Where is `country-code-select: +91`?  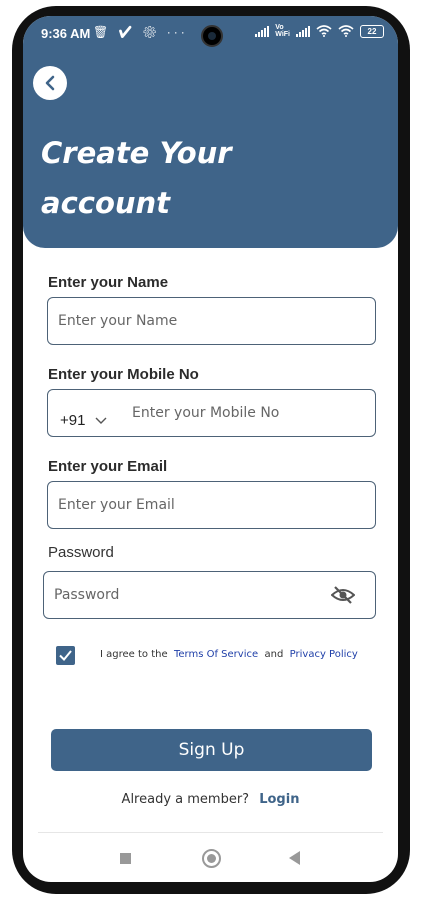 country-code-select: +91 is located at coordinates (83, 420).